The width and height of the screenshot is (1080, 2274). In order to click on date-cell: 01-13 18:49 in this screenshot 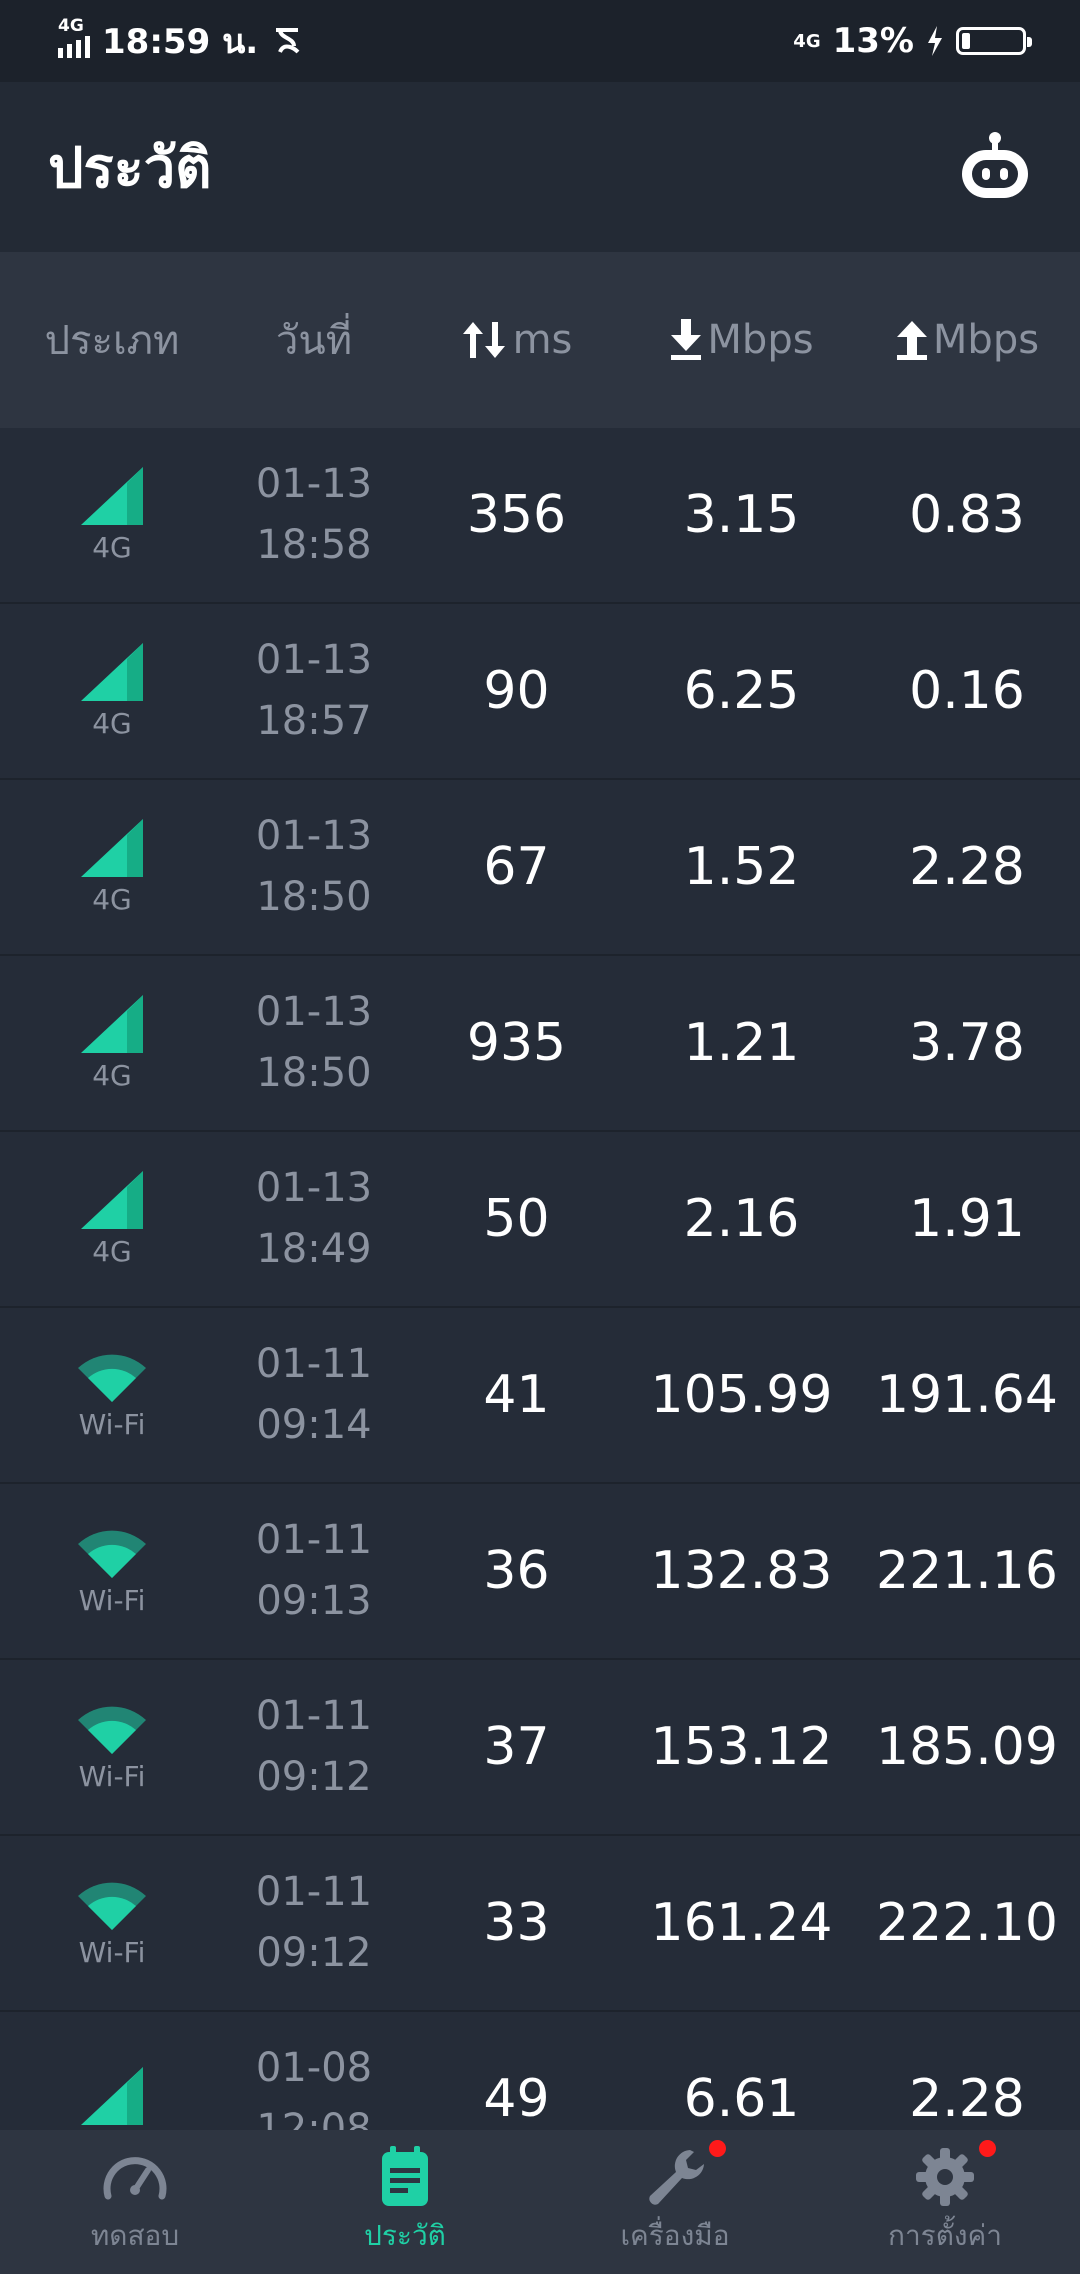, I will do `click(314, 1219)`.